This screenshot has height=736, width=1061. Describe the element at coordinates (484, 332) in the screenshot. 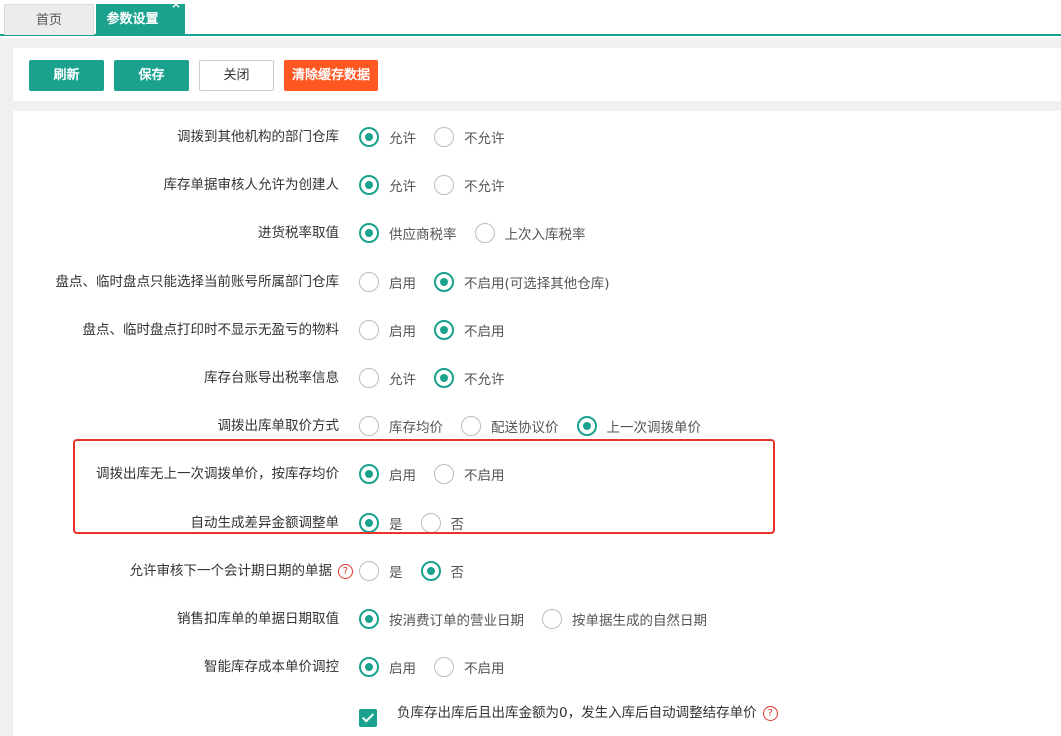

I see `radio-label: 不启用` at that location.